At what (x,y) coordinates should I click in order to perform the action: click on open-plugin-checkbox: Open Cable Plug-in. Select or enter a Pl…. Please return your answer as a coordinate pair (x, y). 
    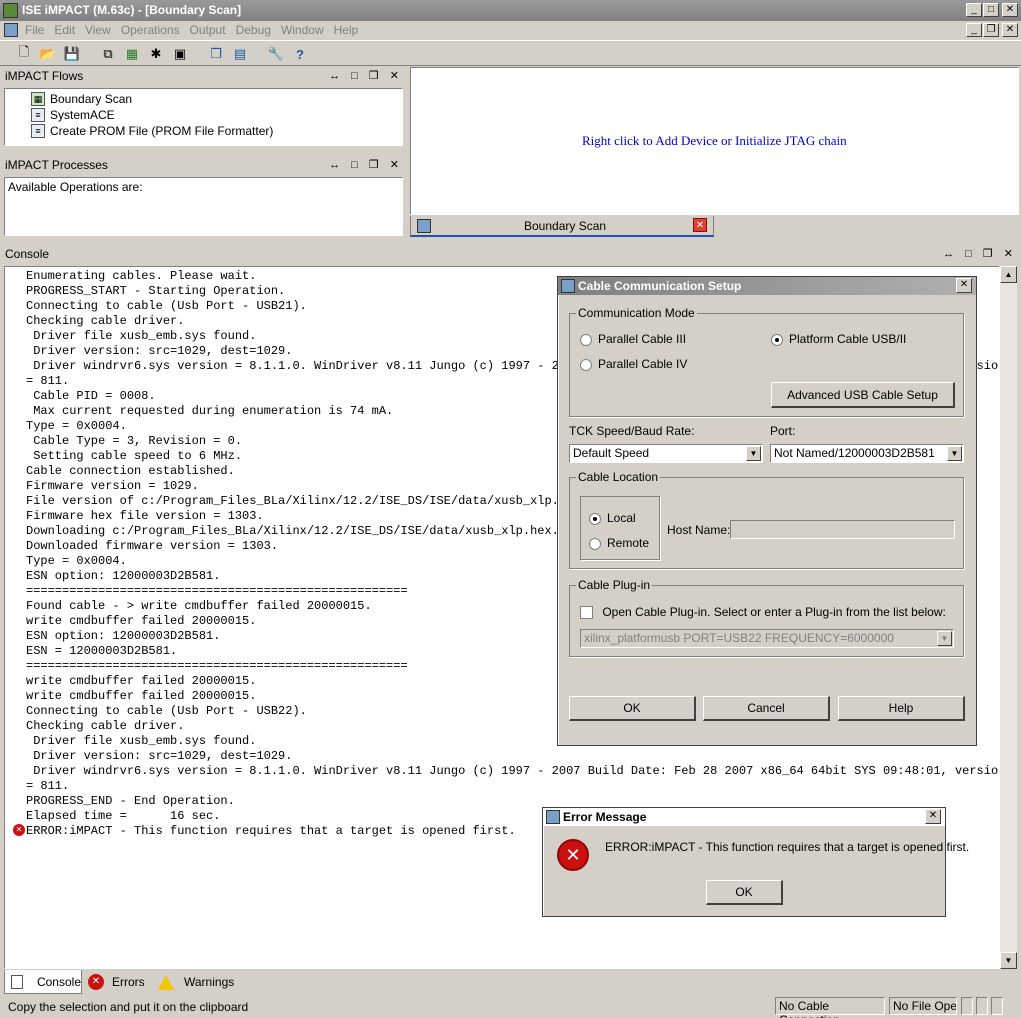
    Looking at the image, I should click on (763, 612).